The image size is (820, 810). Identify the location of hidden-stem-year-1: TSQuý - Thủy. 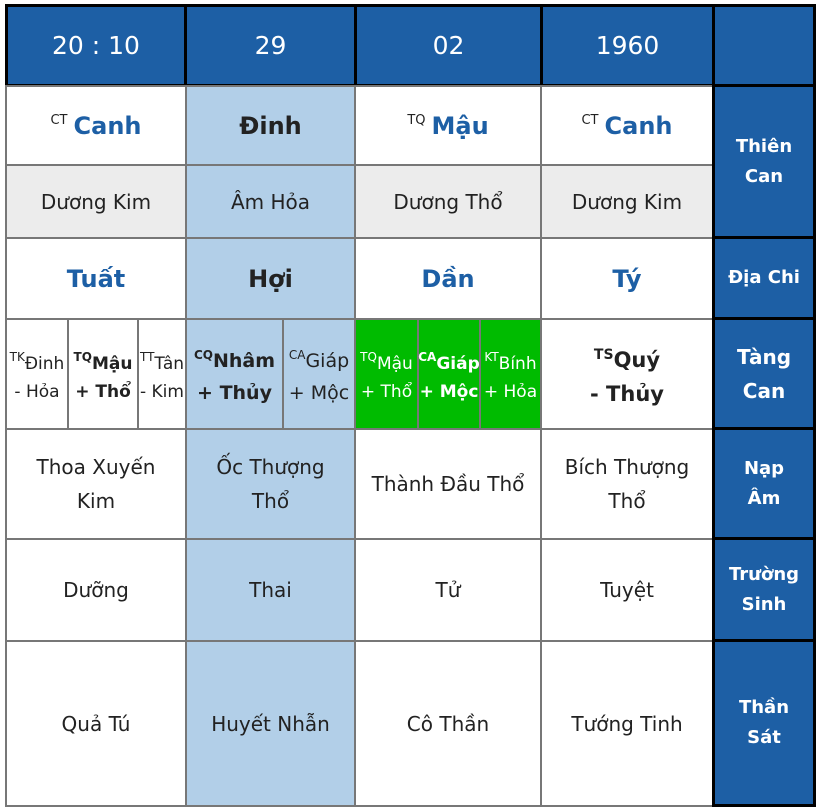
(627, 374).